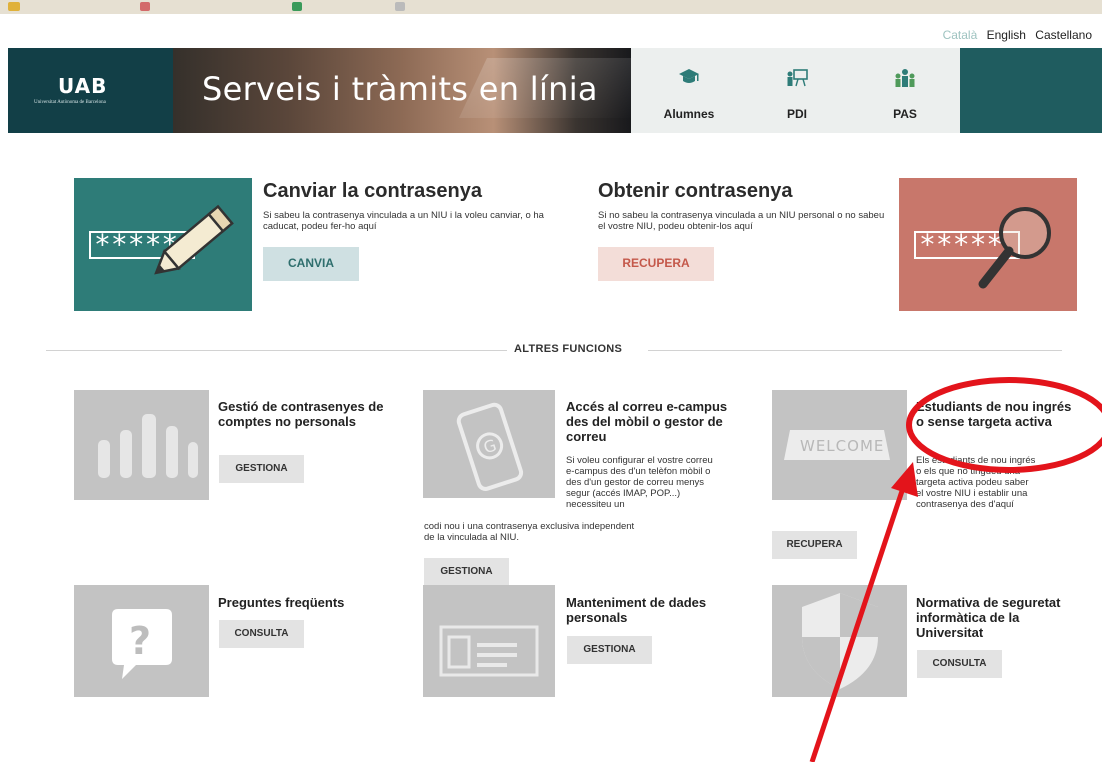 The image size is (1102, 762). Describe the element at coordinates (695, 191) in the screenshot. I see `get-password-title: Obtenir contrasenya` at that location.